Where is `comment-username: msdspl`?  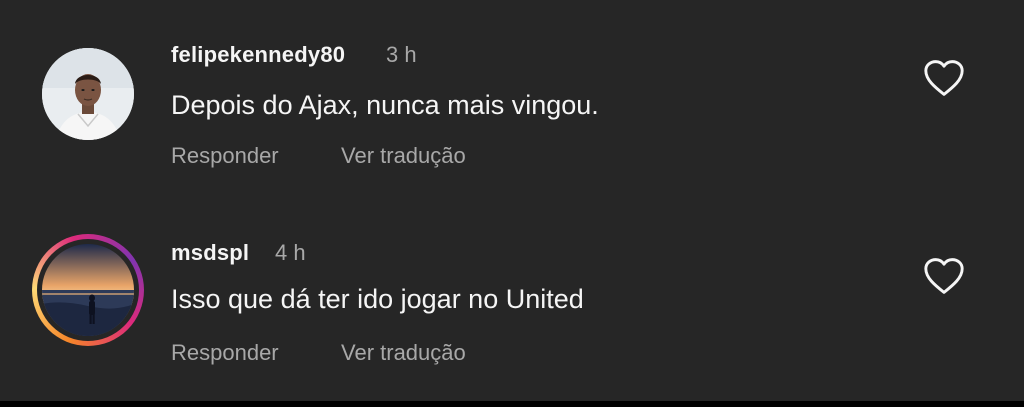 comment-username: msdspl is located at coordinates (210, 253).